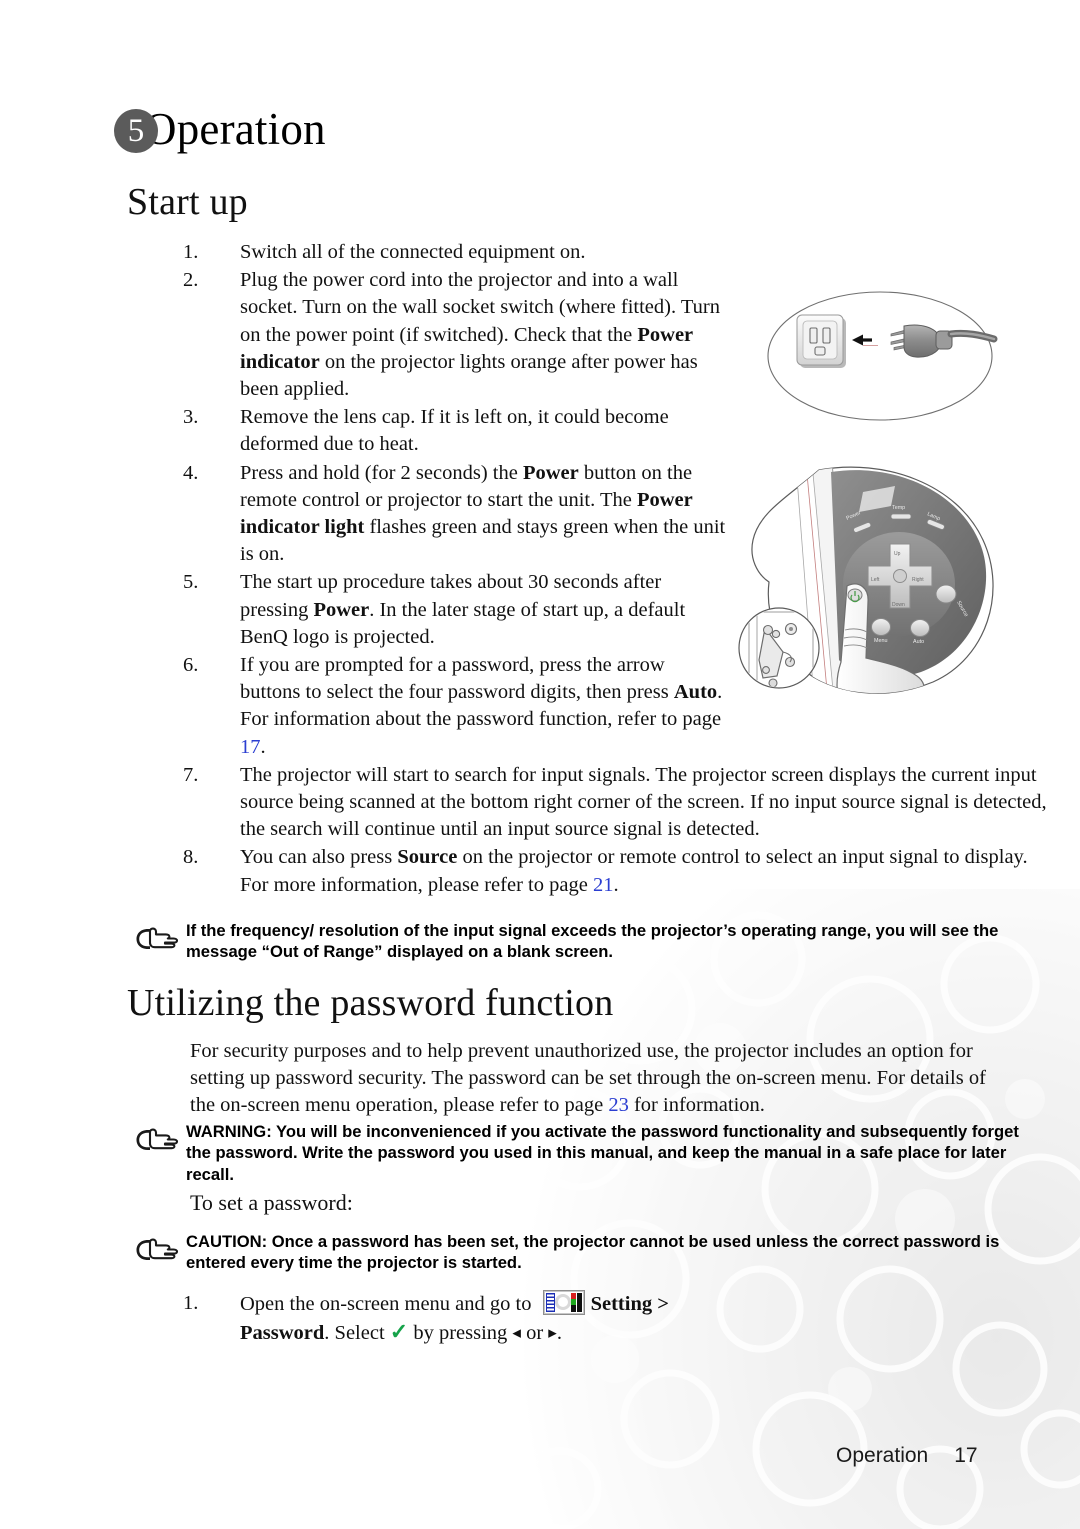  I want to click on subheading-to-set-a-password: To set a password:, so click(271, 1202).